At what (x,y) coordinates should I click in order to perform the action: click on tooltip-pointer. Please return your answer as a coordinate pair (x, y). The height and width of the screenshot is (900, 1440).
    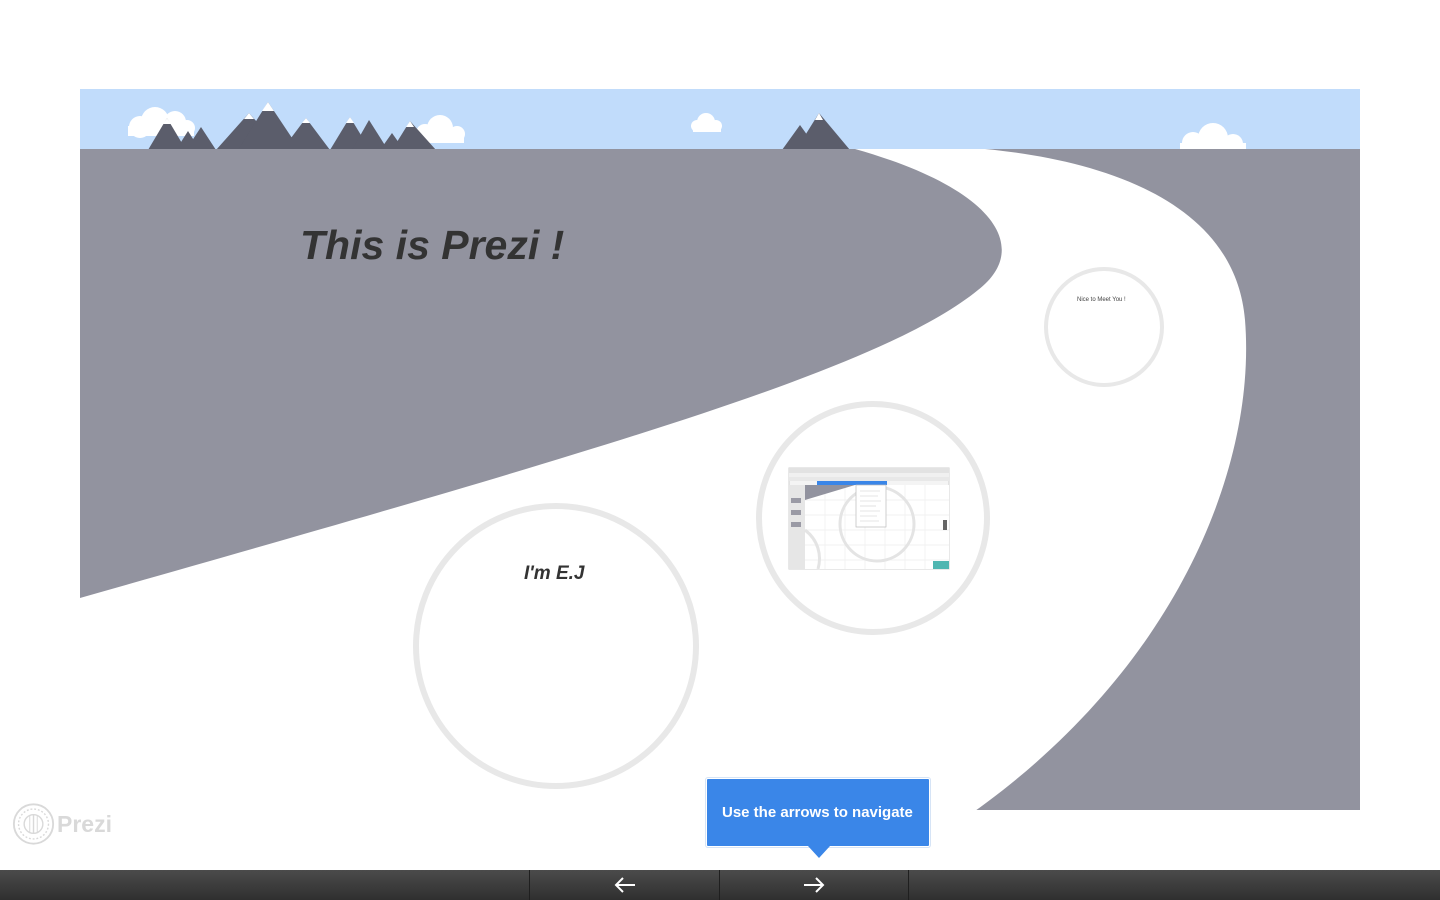
    Looking at the image, I should click on (819, 852).